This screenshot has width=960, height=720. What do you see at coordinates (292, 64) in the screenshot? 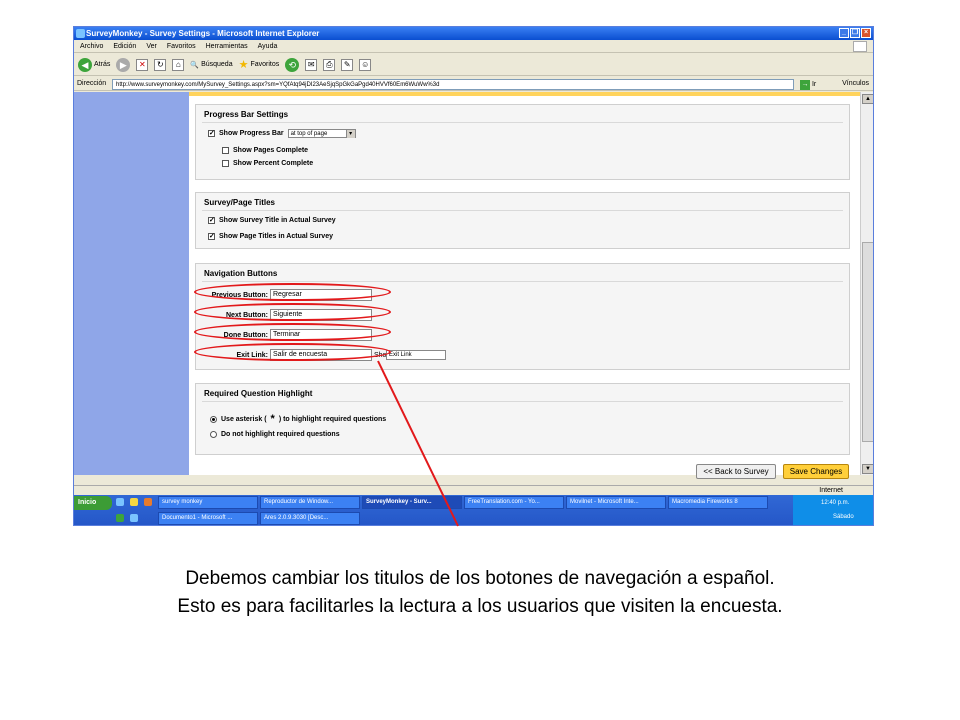
I see `history-icon: ⟲` at bounding box center [292, 64].